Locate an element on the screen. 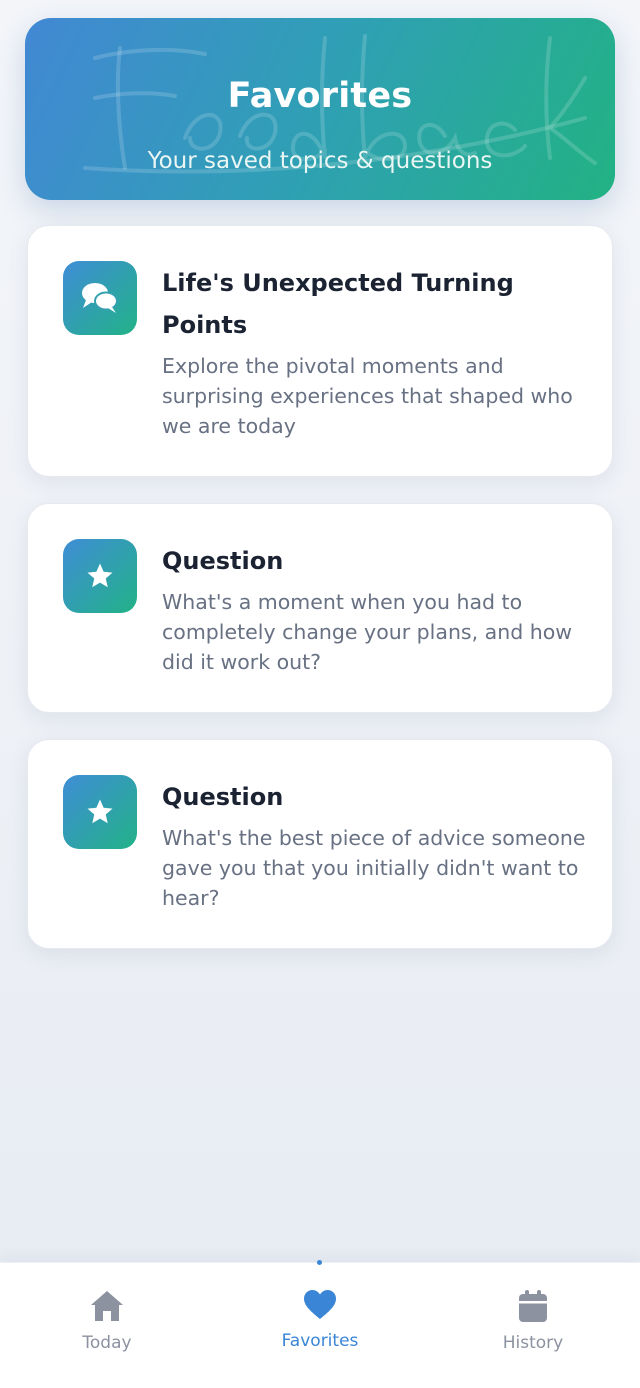  nav-item-history: History is located at coordinates (533, 1321).